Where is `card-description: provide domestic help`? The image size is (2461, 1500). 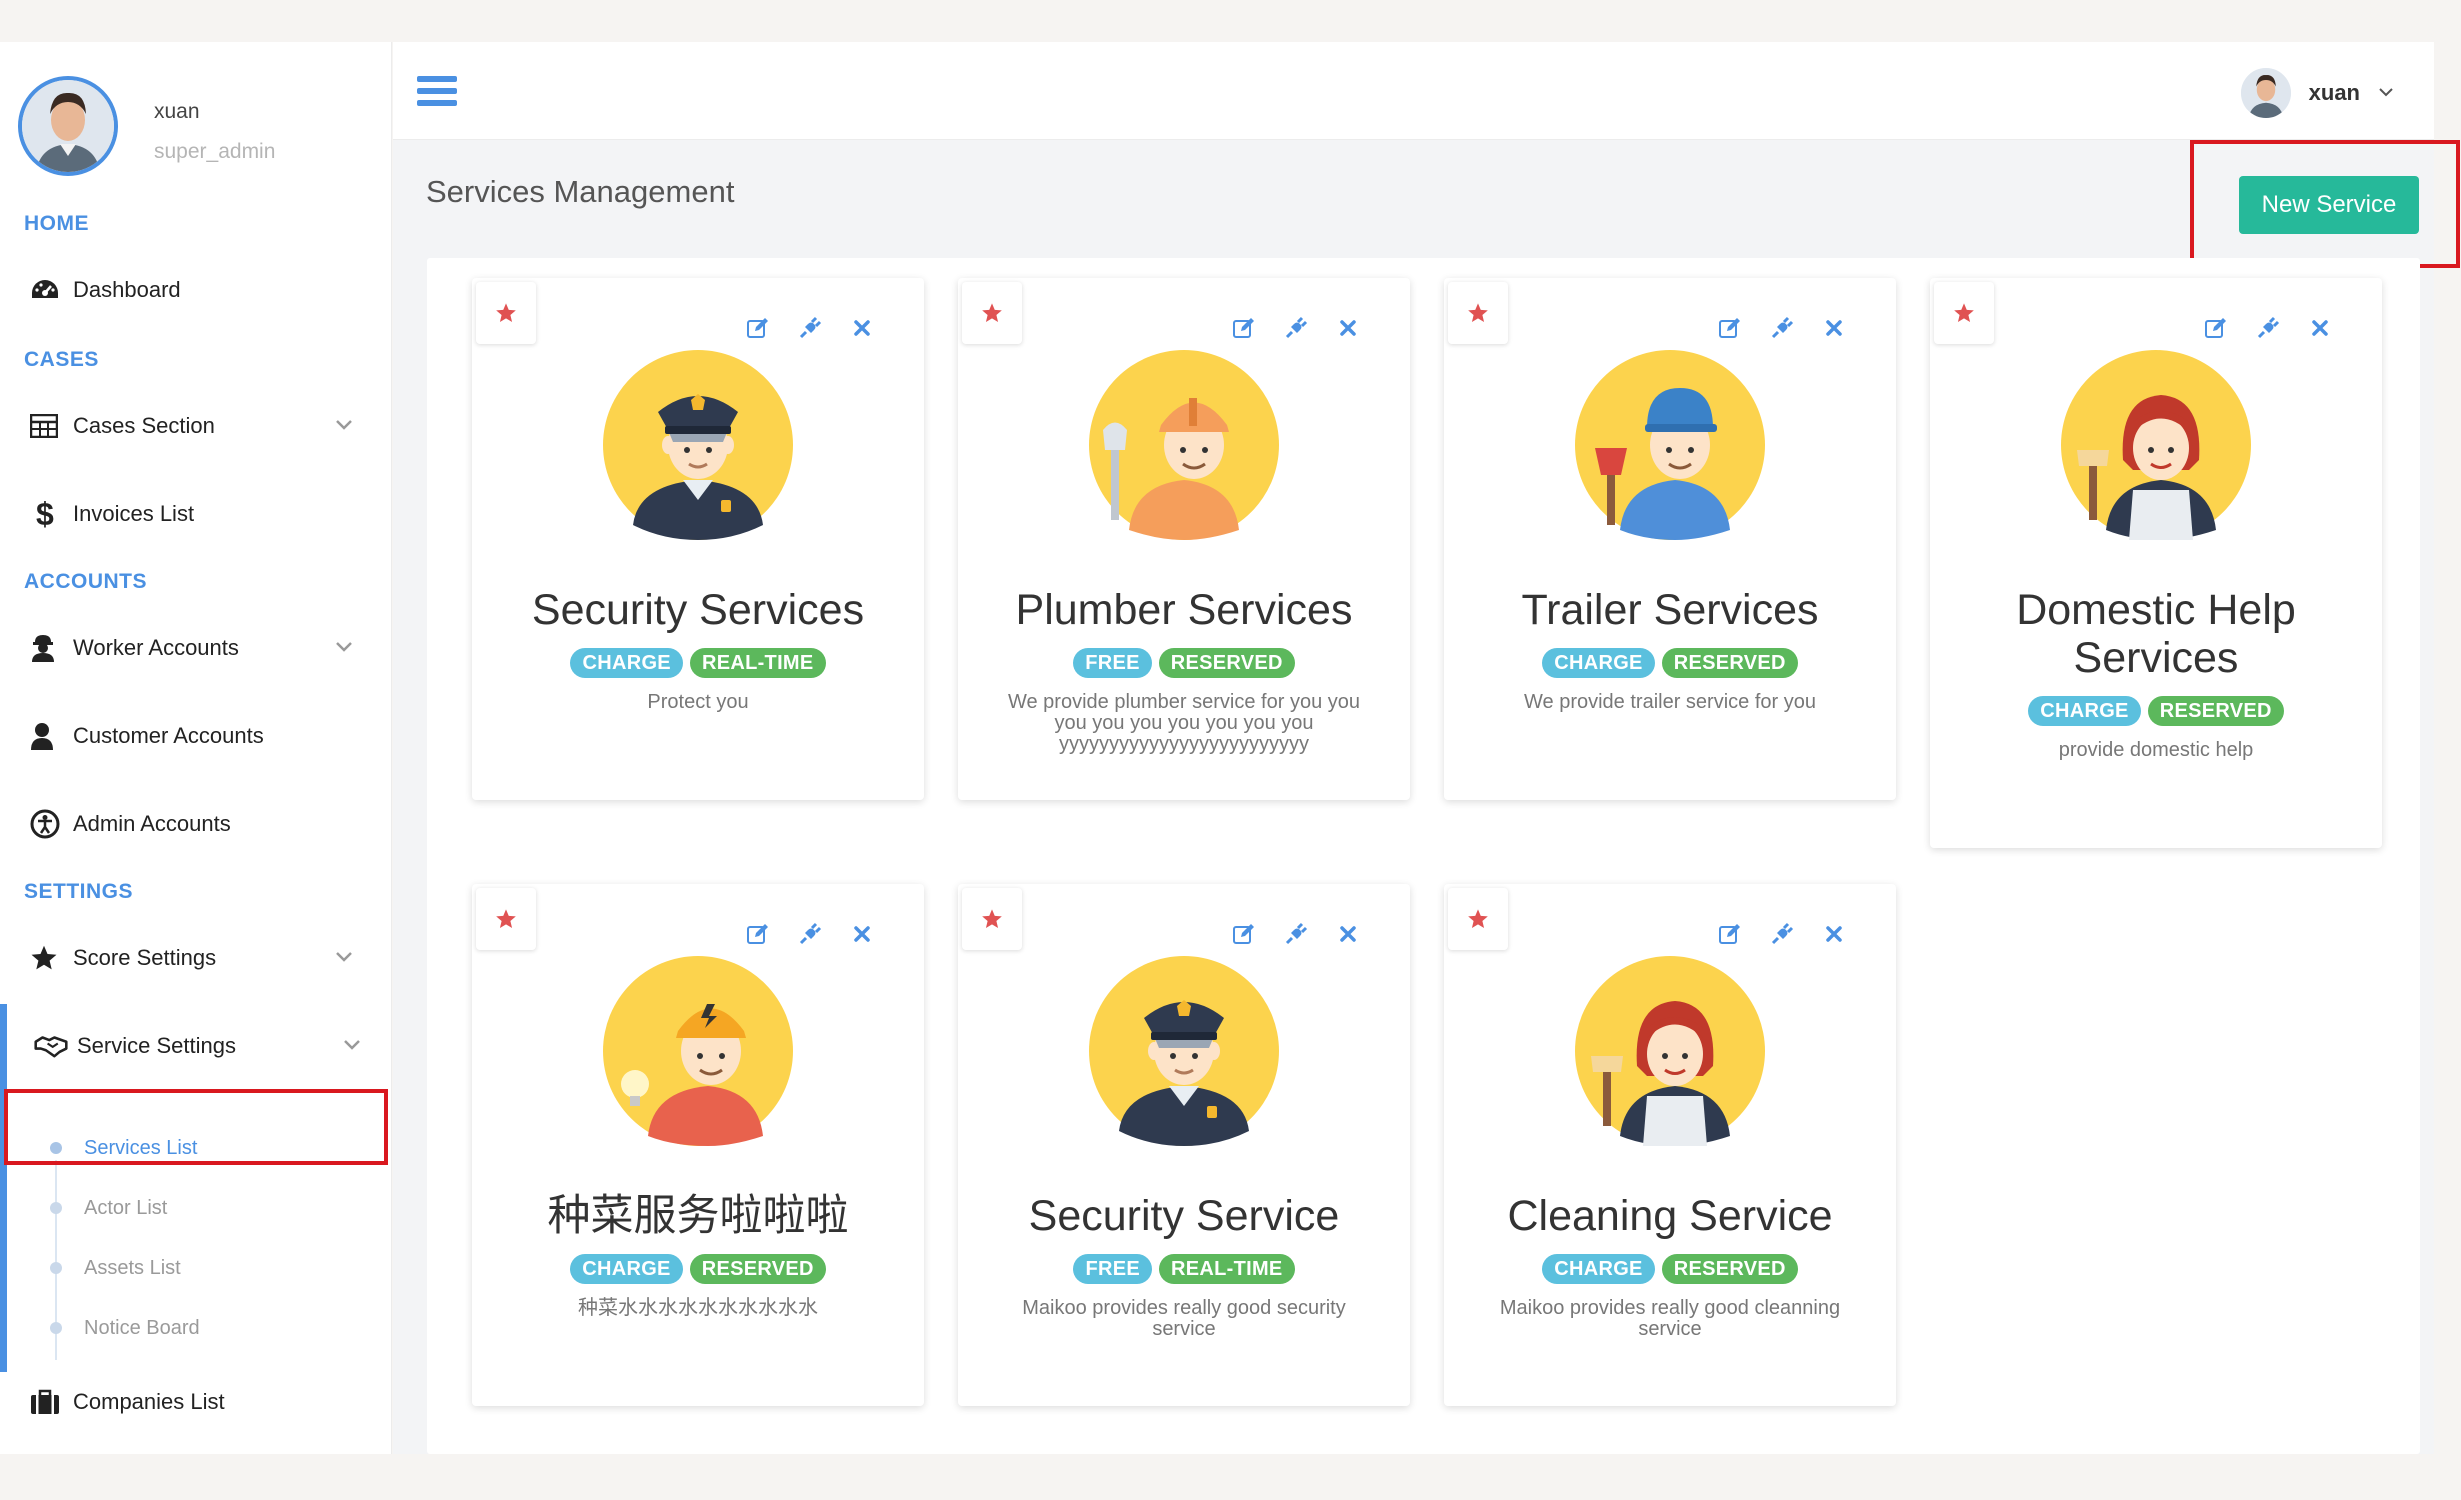
card-description: provide domestic help is located at coordinates (2156, 750).